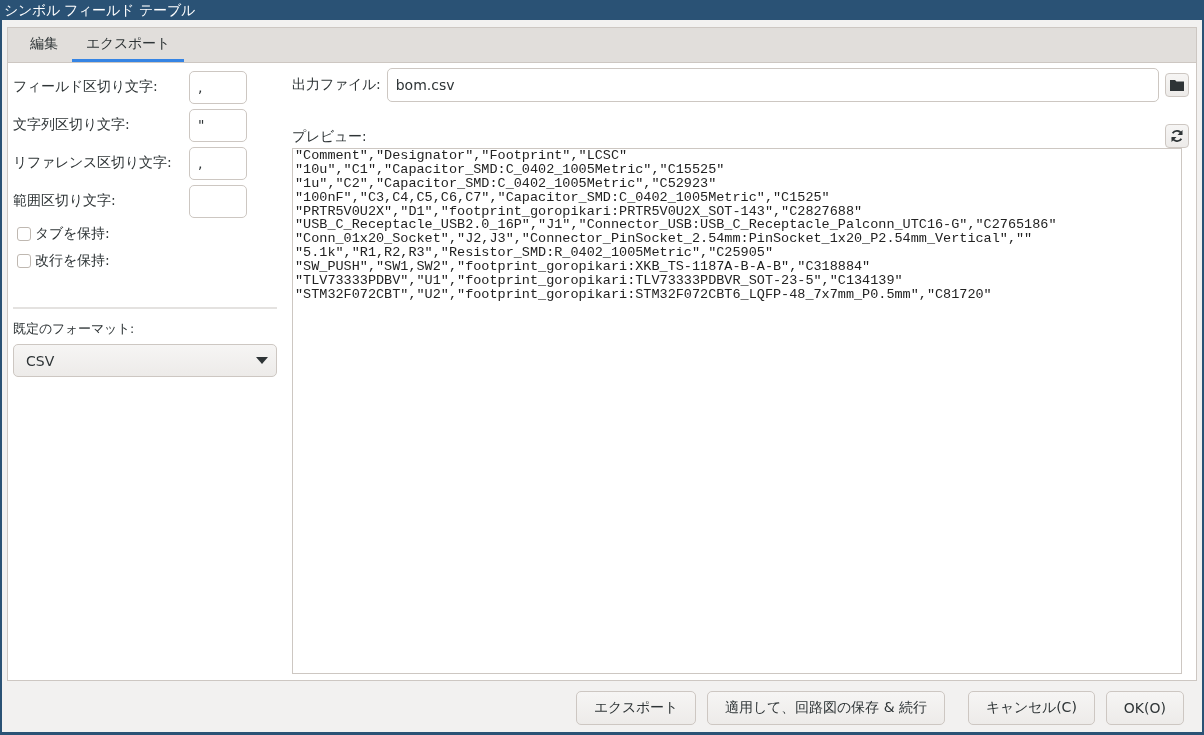  Describe the element at coordinates (72, 260) in the screenshot. I see `checkbox-label: 改行を保持:` at that location.